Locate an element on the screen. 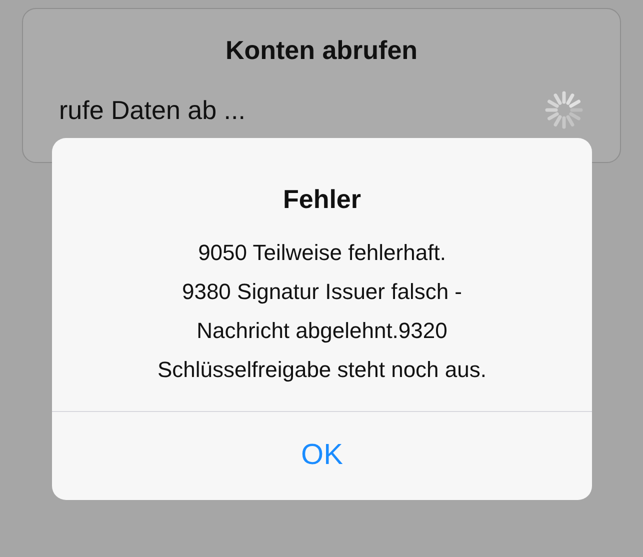 The width and height of the screenshot is (643, 557). alert-message: Nachricht abgelehnt.9320 is located at coordinates (322, 331).